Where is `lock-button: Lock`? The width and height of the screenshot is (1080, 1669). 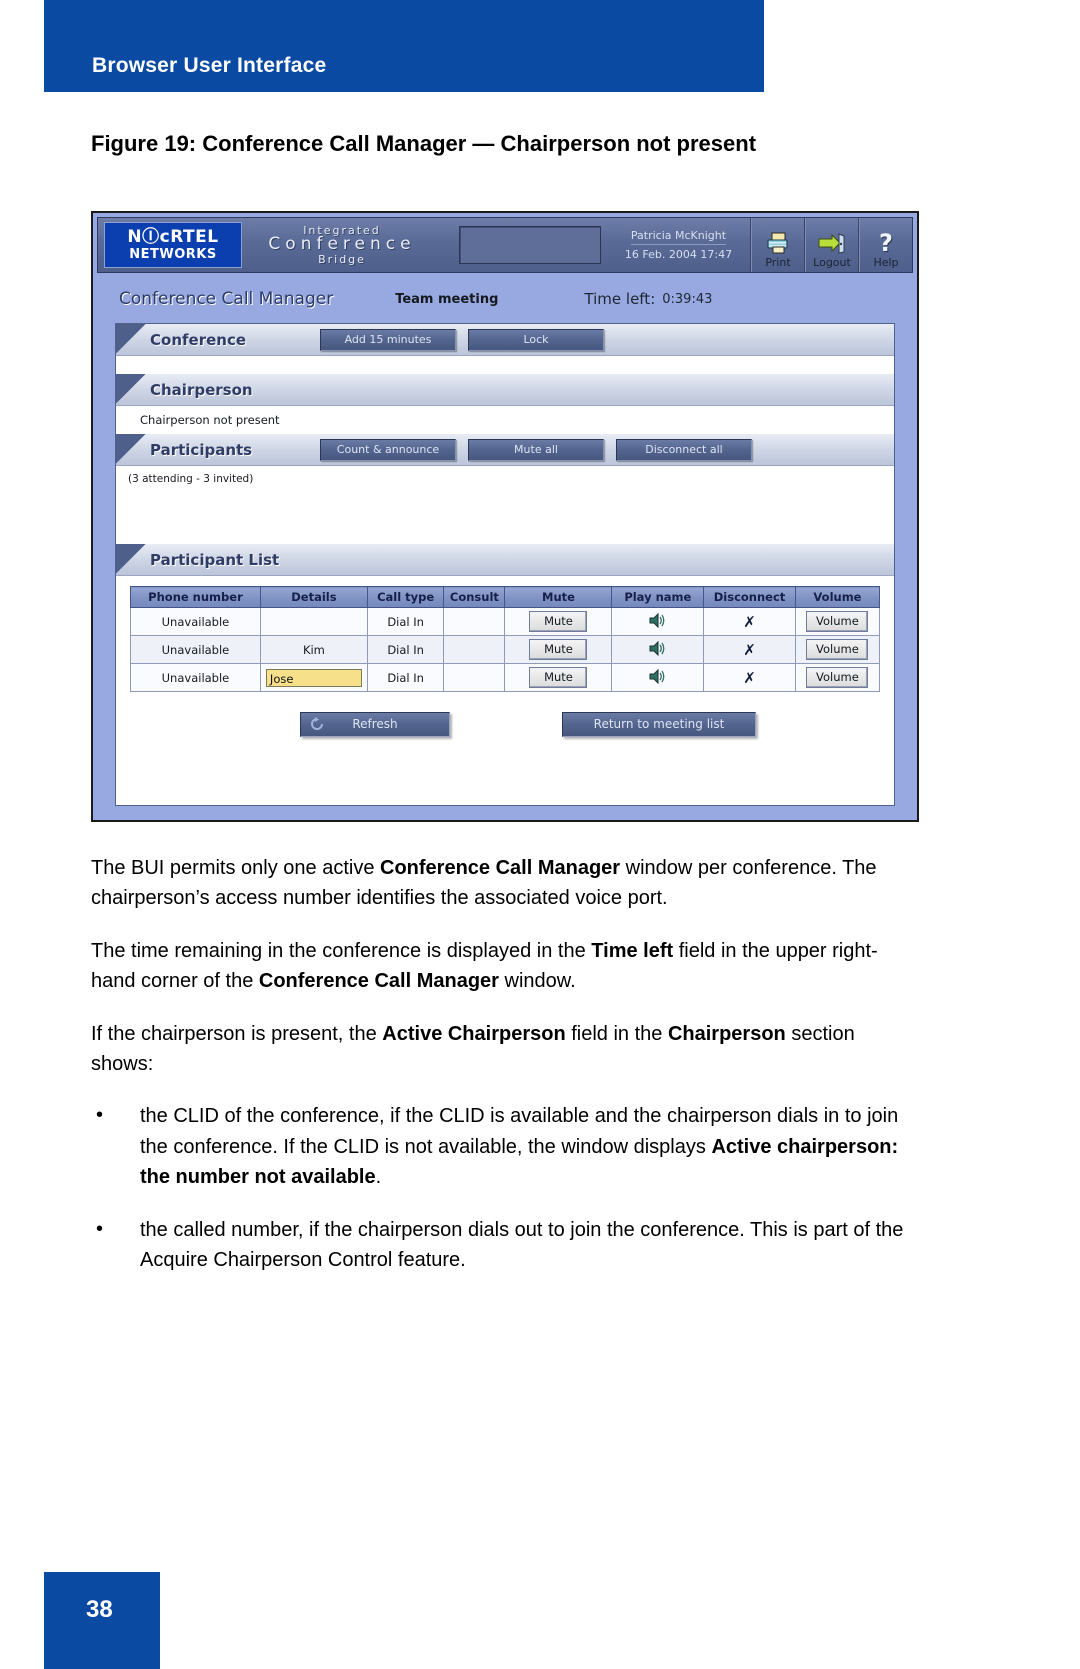 lock-button: Lock is located at coordinates (536, 339).